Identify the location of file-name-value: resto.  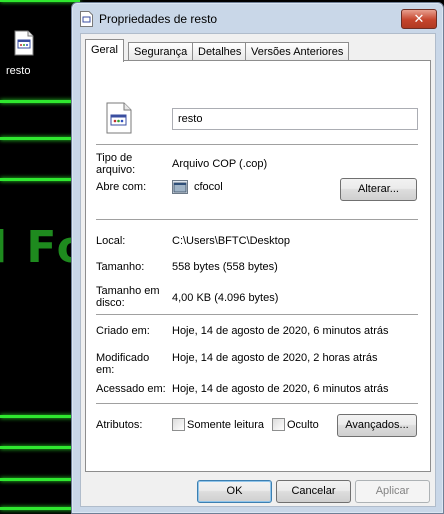
(190, 119).